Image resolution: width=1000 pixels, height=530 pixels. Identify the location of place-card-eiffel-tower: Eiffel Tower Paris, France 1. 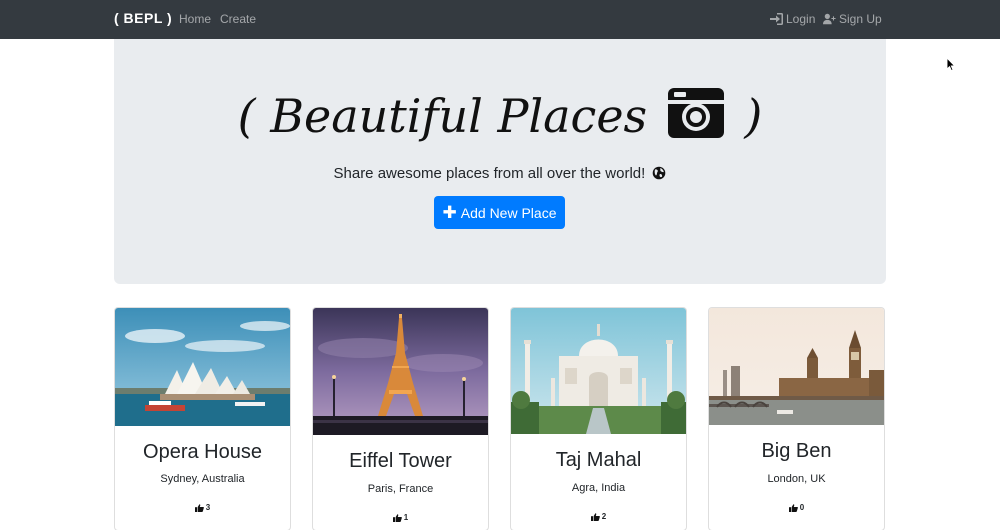
(400, 418).